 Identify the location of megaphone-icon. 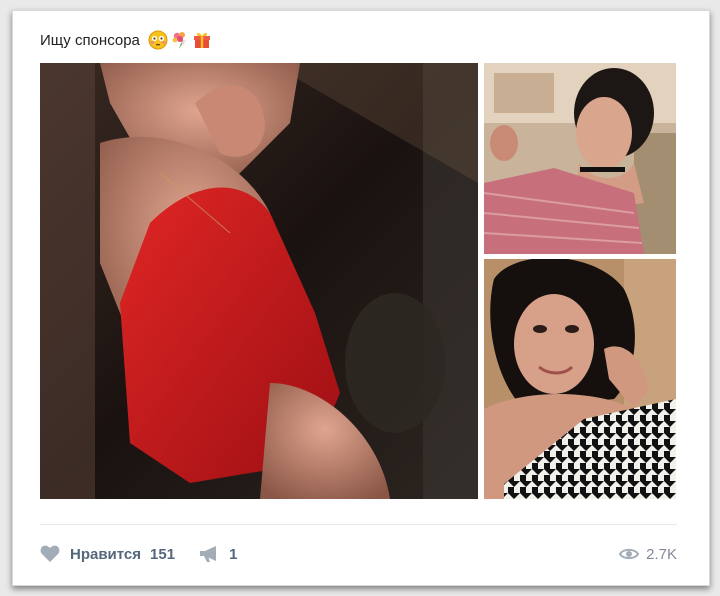
(210, 554).